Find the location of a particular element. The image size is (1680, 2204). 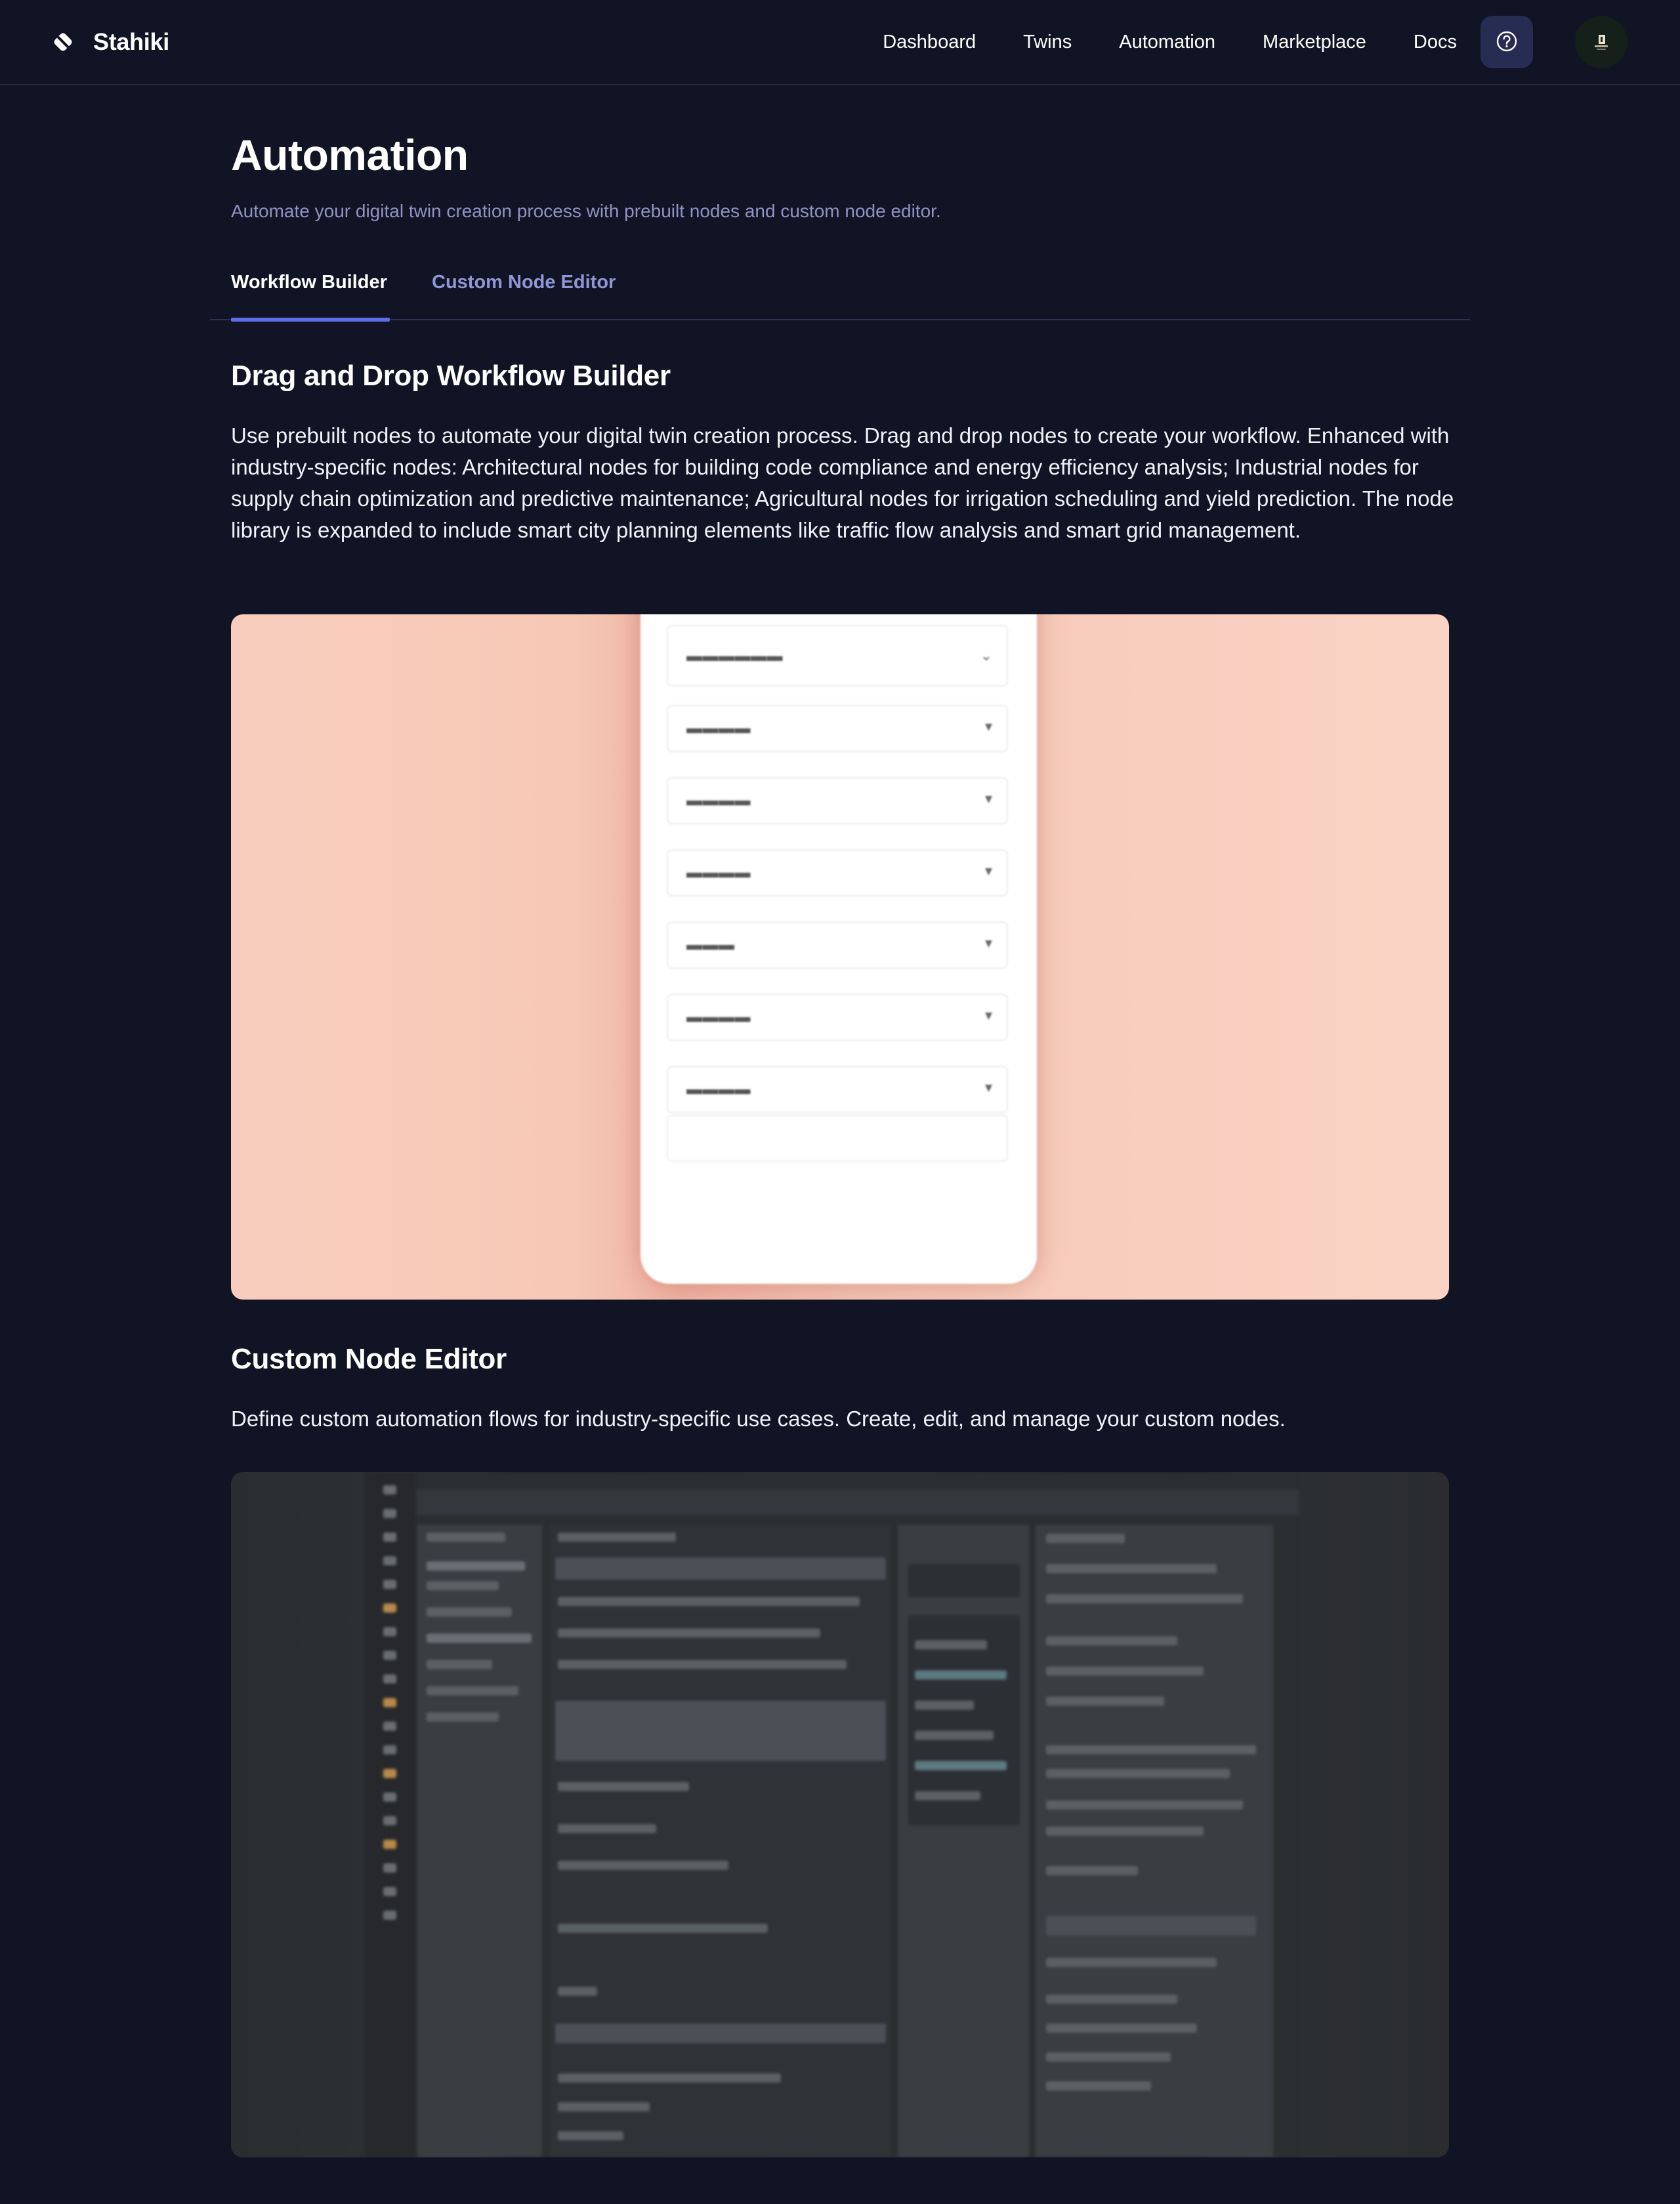

mockup-select: ▬▬▬▬▬▬ ⌄ is located at coordinates (837, 656).